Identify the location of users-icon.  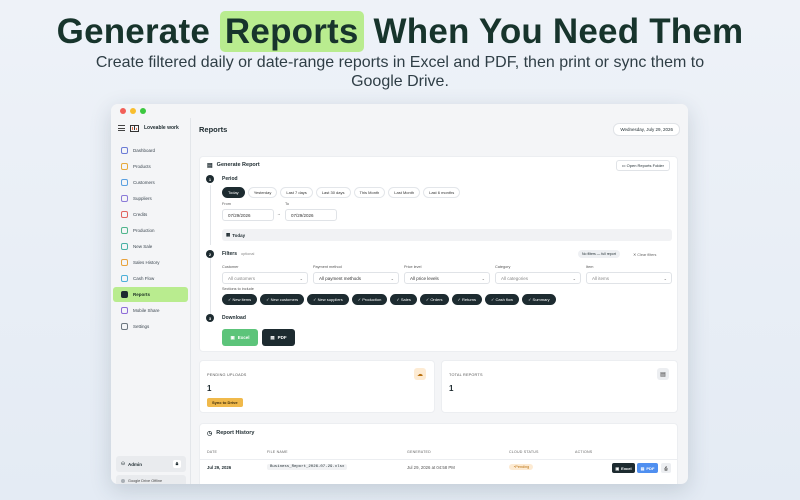
(124, 182).